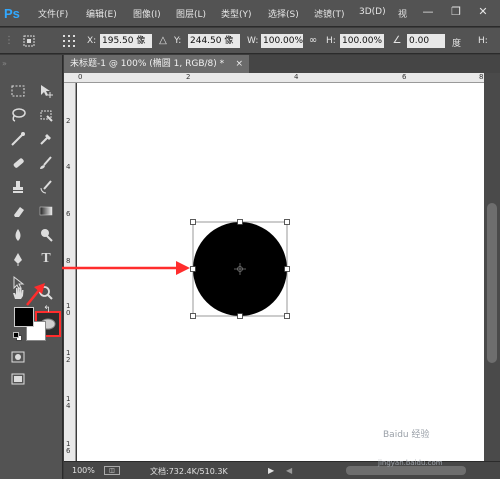 This screenshot has width=500, height=479. Describe the element at coordinates (68, 356) in the screenshot. I see `ruler-left-label: 1 2` at that location.